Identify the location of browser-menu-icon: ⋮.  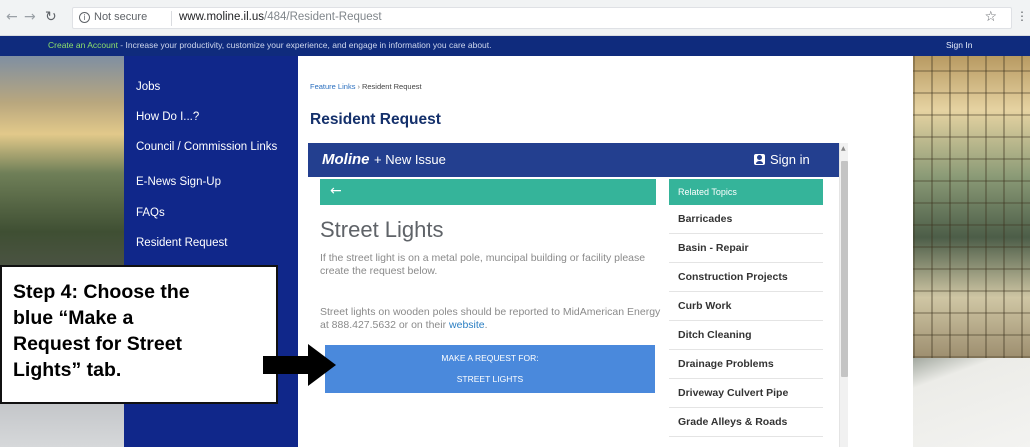
(1022, 16).